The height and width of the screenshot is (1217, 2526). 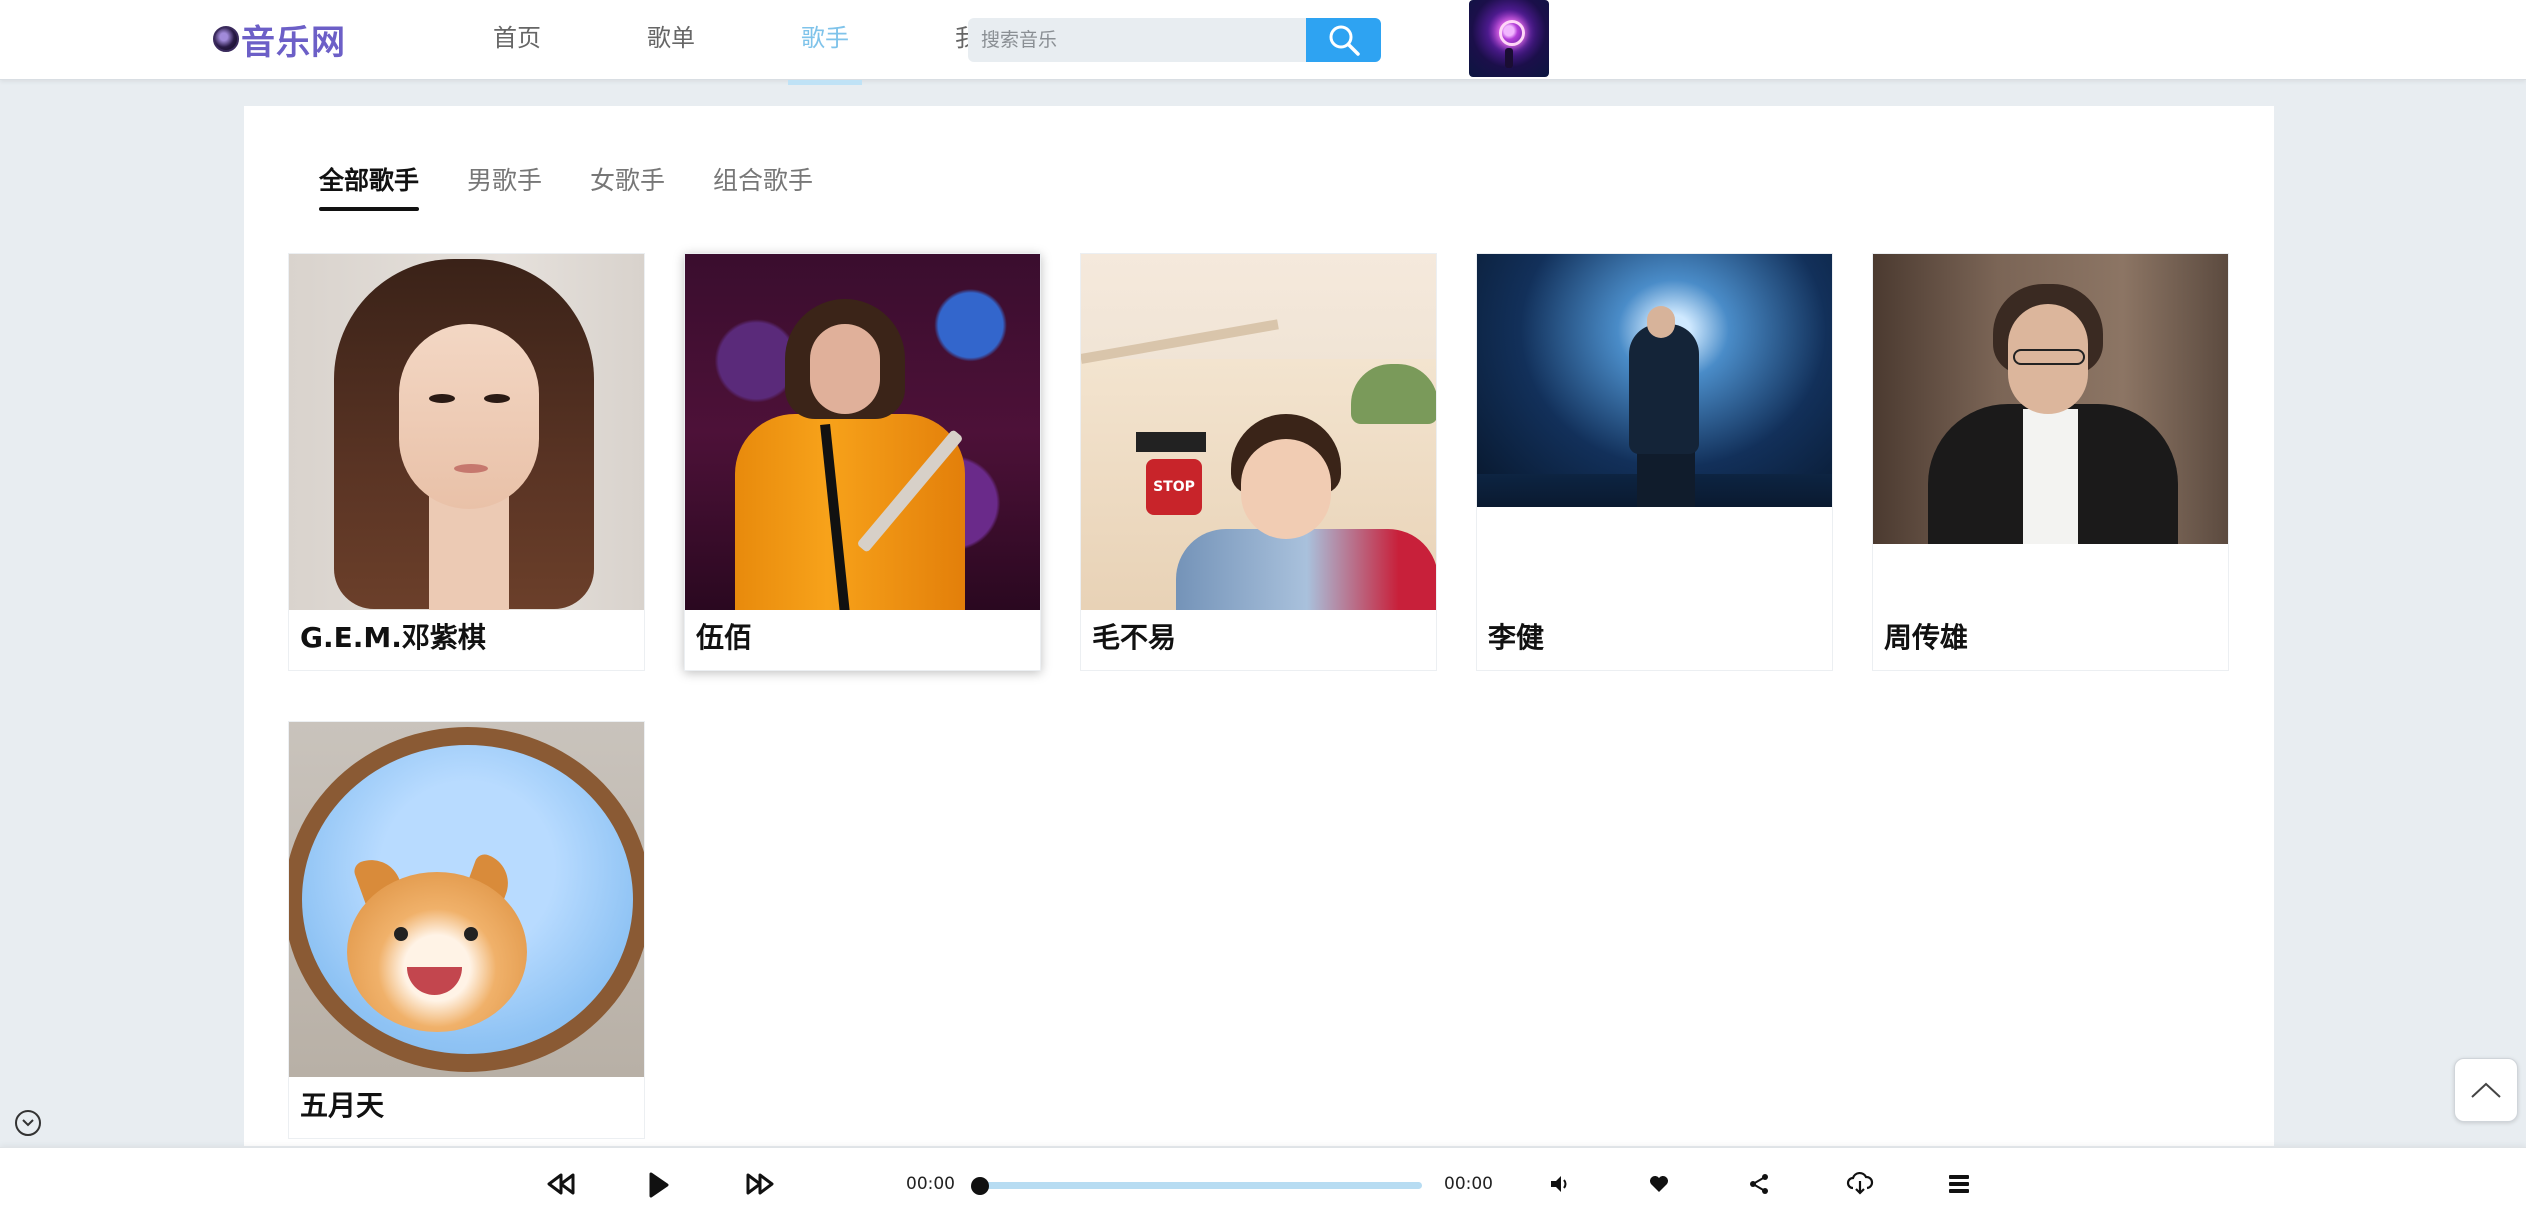 I want to click on back-to-top-button, so click(x=2486, y=1090).